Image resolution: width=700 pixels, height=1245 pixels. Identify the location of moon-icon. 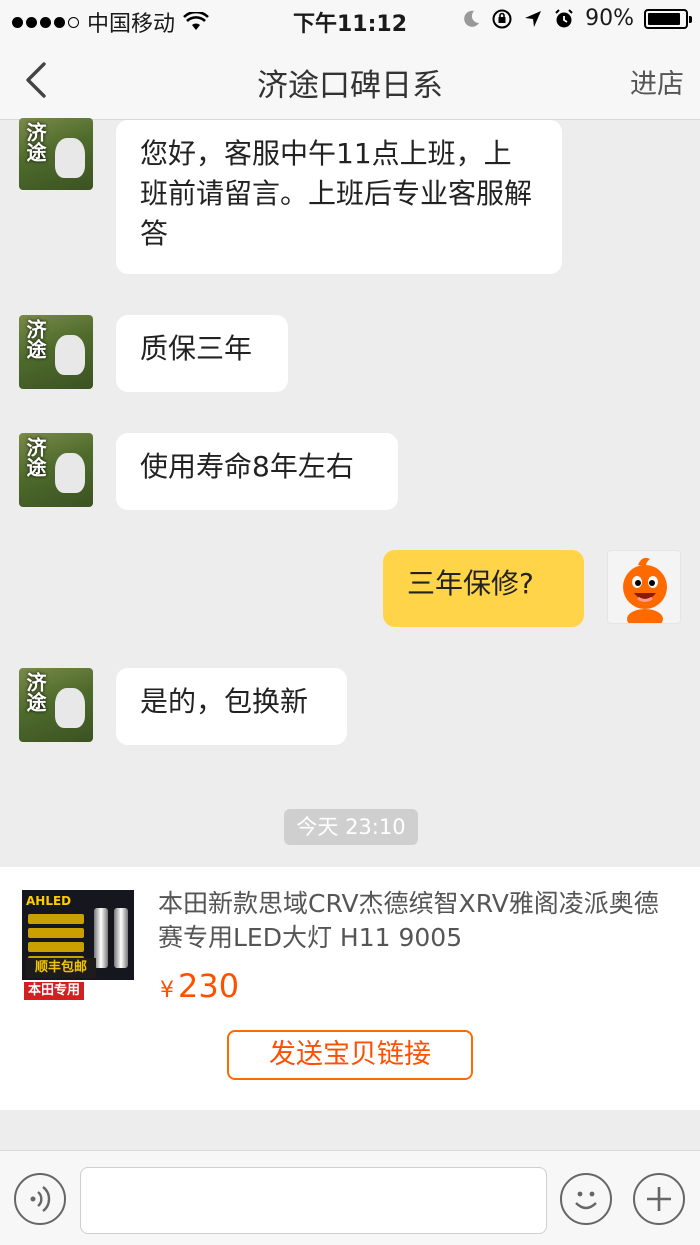
(472, 18).